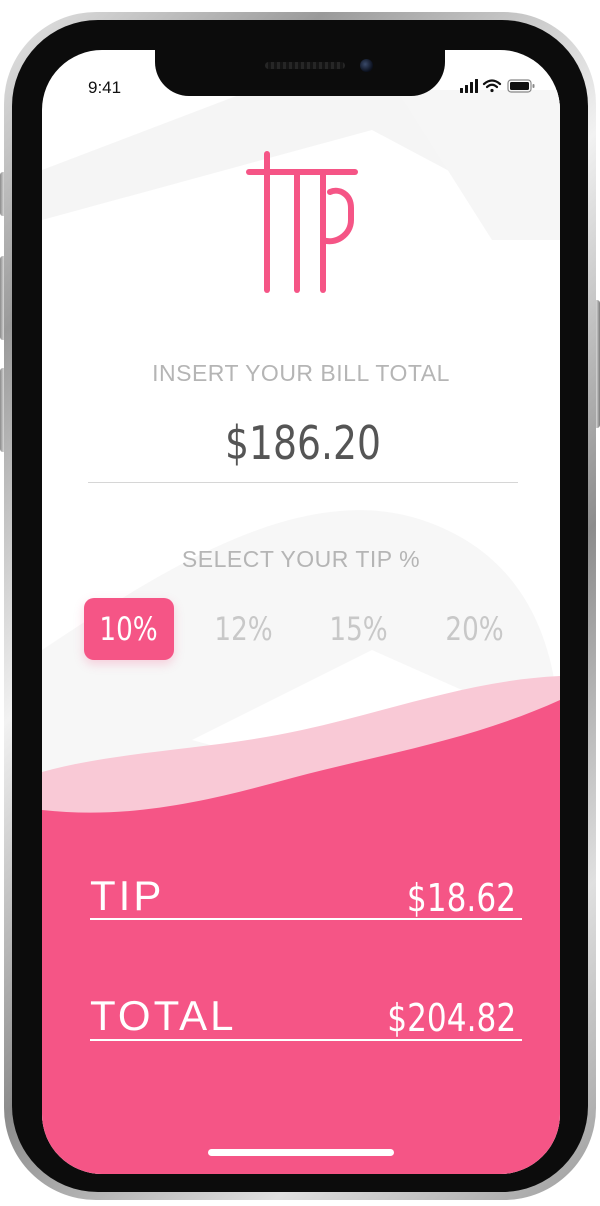  Describe the element at coordinates (302, 222) in the screenshot. I see `tip-logo` at that location.